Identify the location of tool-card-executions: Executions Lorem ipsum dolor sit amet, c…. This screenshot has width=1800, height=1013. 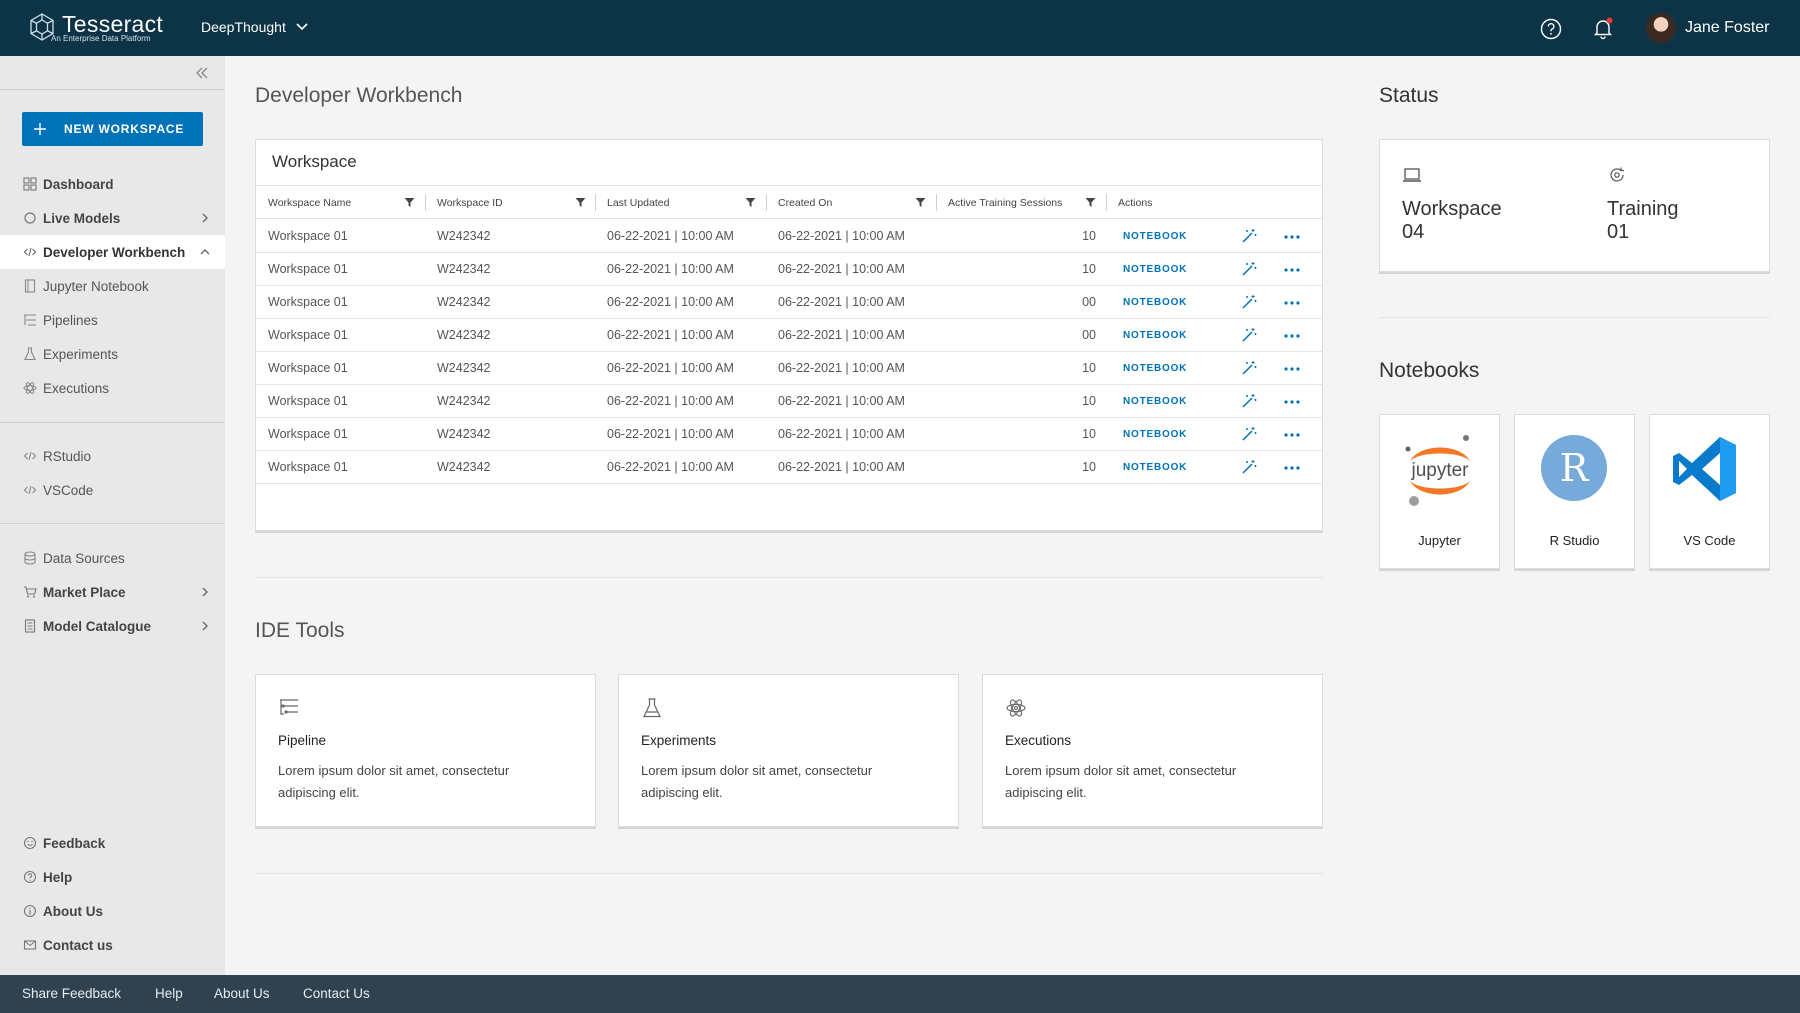
(1152, 750).